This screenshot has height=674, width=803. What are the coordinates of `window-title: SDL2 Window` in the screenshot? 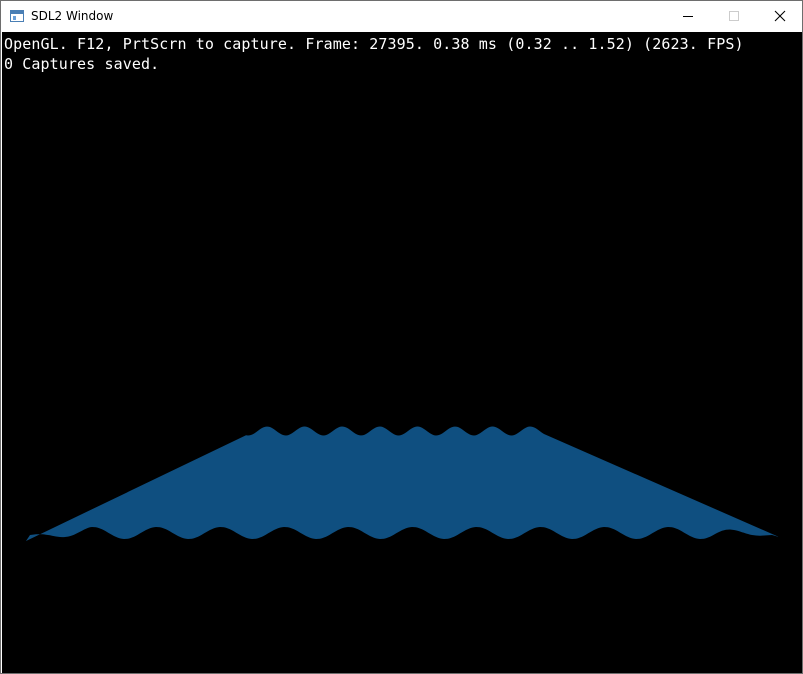 It's located at (72, 16).